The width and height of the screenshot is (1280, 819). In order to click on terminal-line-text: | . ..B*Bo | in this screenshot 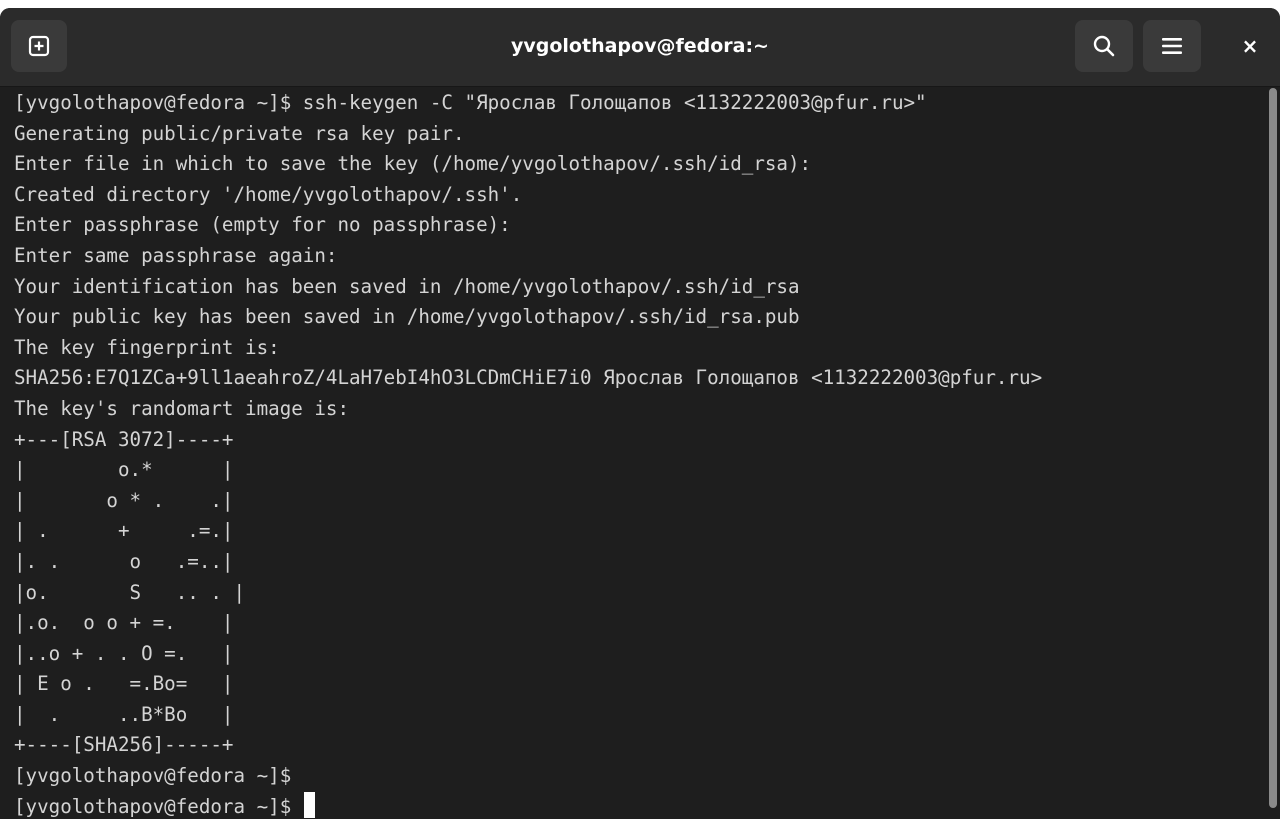, I will do `click(124, 714)`.